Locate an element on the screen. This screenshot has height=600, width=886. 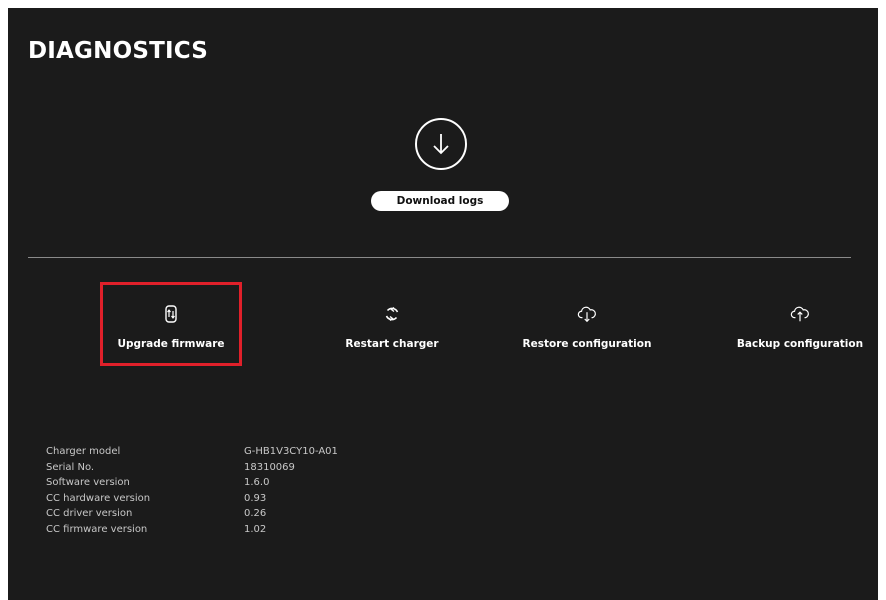
info-key: Software version is located at coordinates (88, 482).